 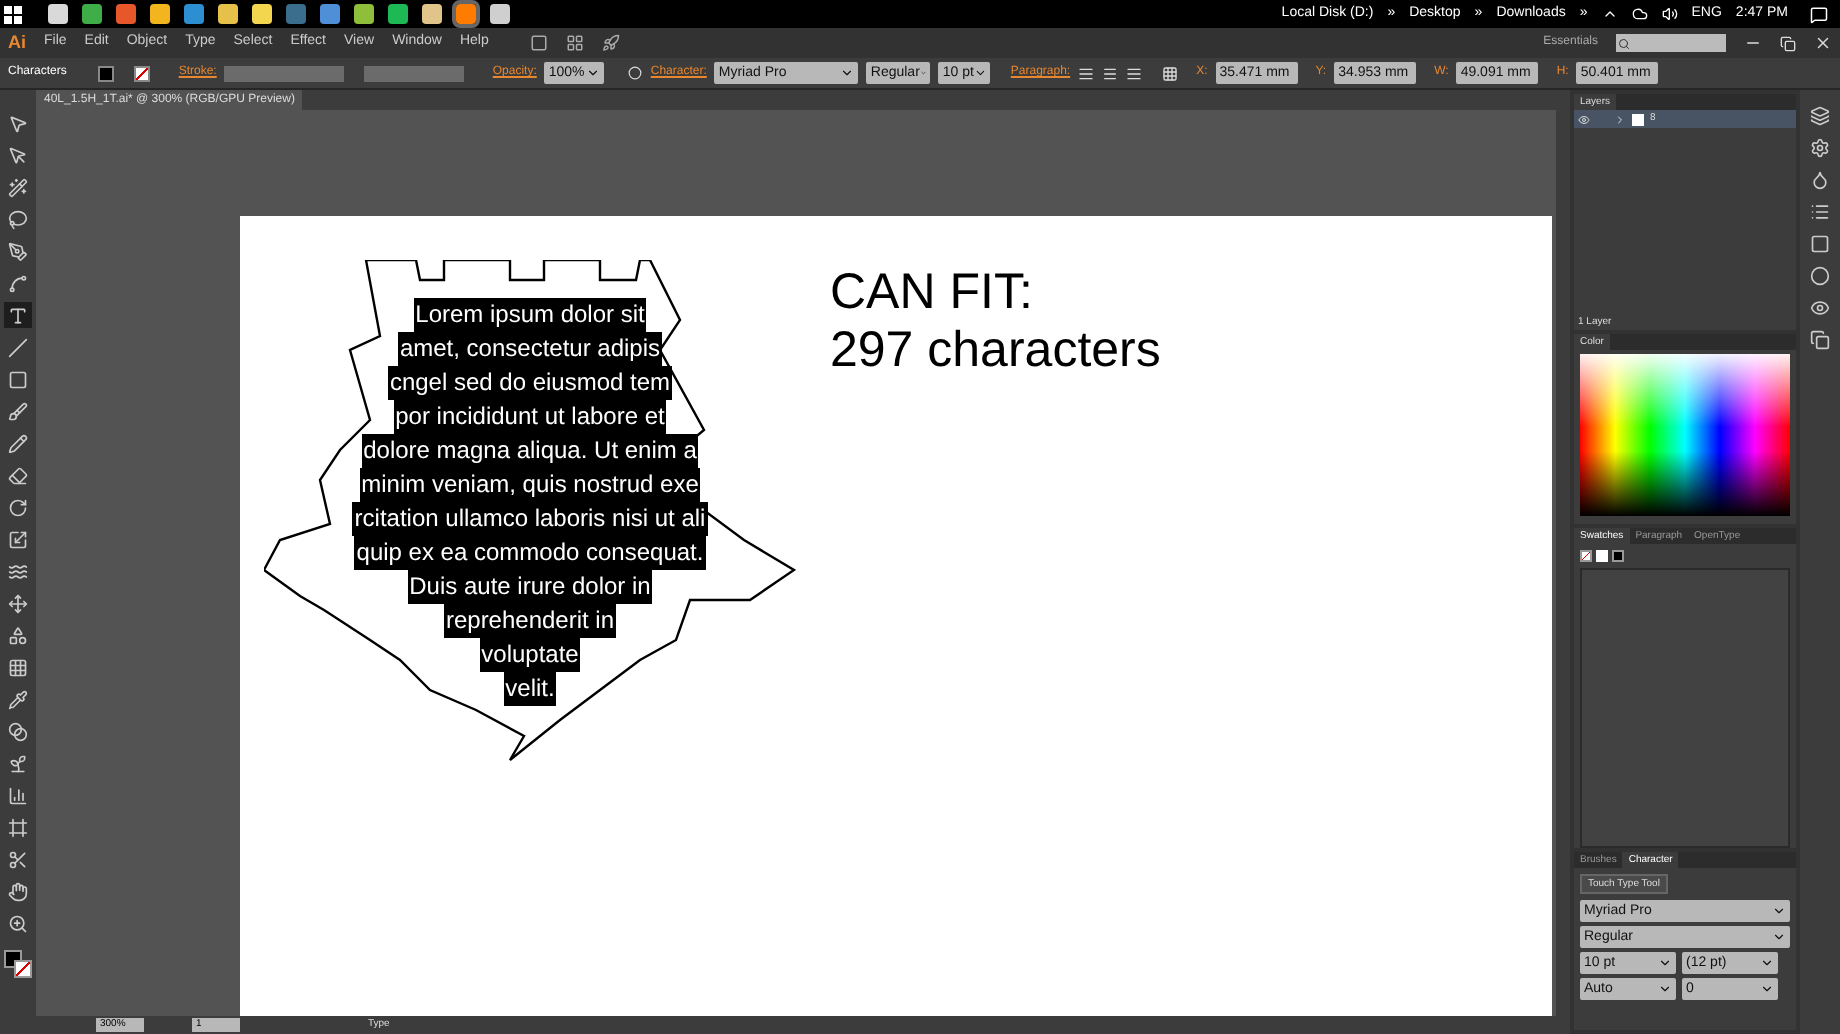 I want to click on search-icon, so click(x=1624, y=43).